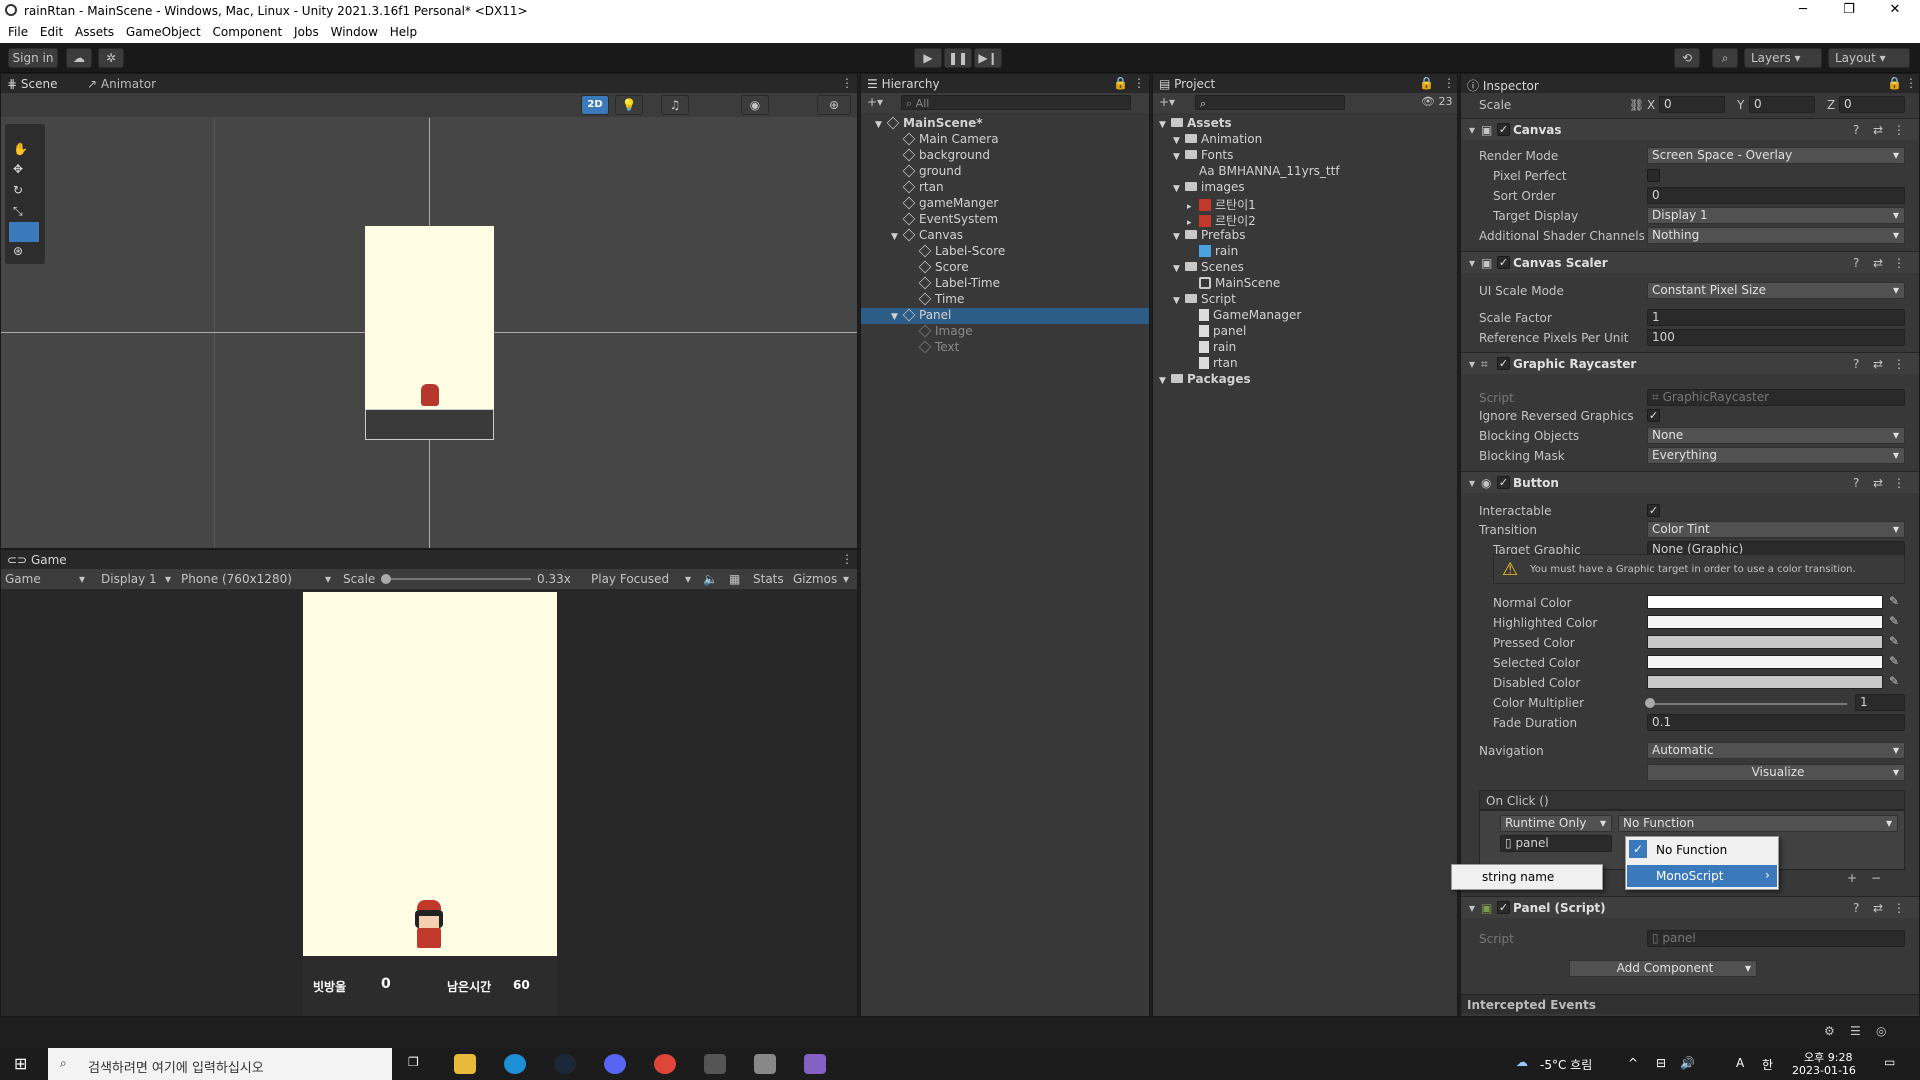 The width and height of the screenshot is (1920, 1080). What do you see at coordinates (1556, 843) in the screenshot?
I see `target-object-field: ▯ panel` at bounding box center [1556, 843].